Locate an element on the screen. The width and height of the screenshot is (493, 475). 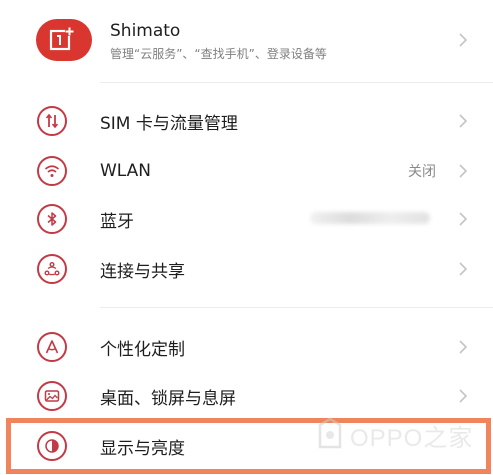
settings-item-label: 桌面、锁屏与息屏 is located at coordinates (168, 398).